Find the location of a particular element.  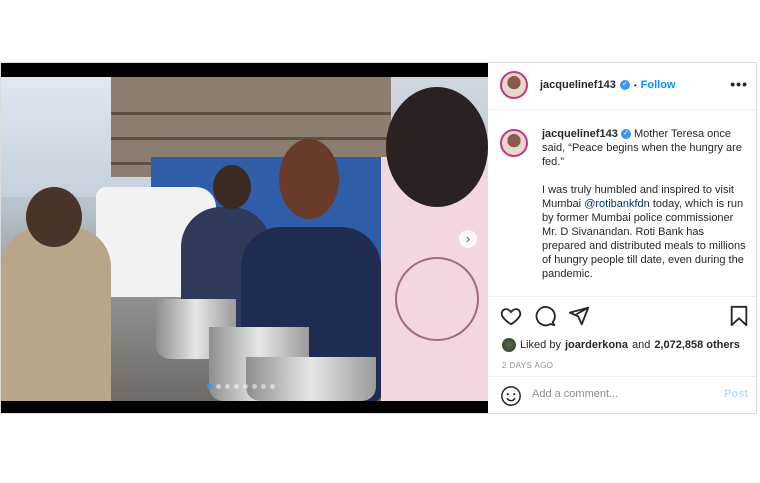

photo-pot is located at coordinates (311, 379).